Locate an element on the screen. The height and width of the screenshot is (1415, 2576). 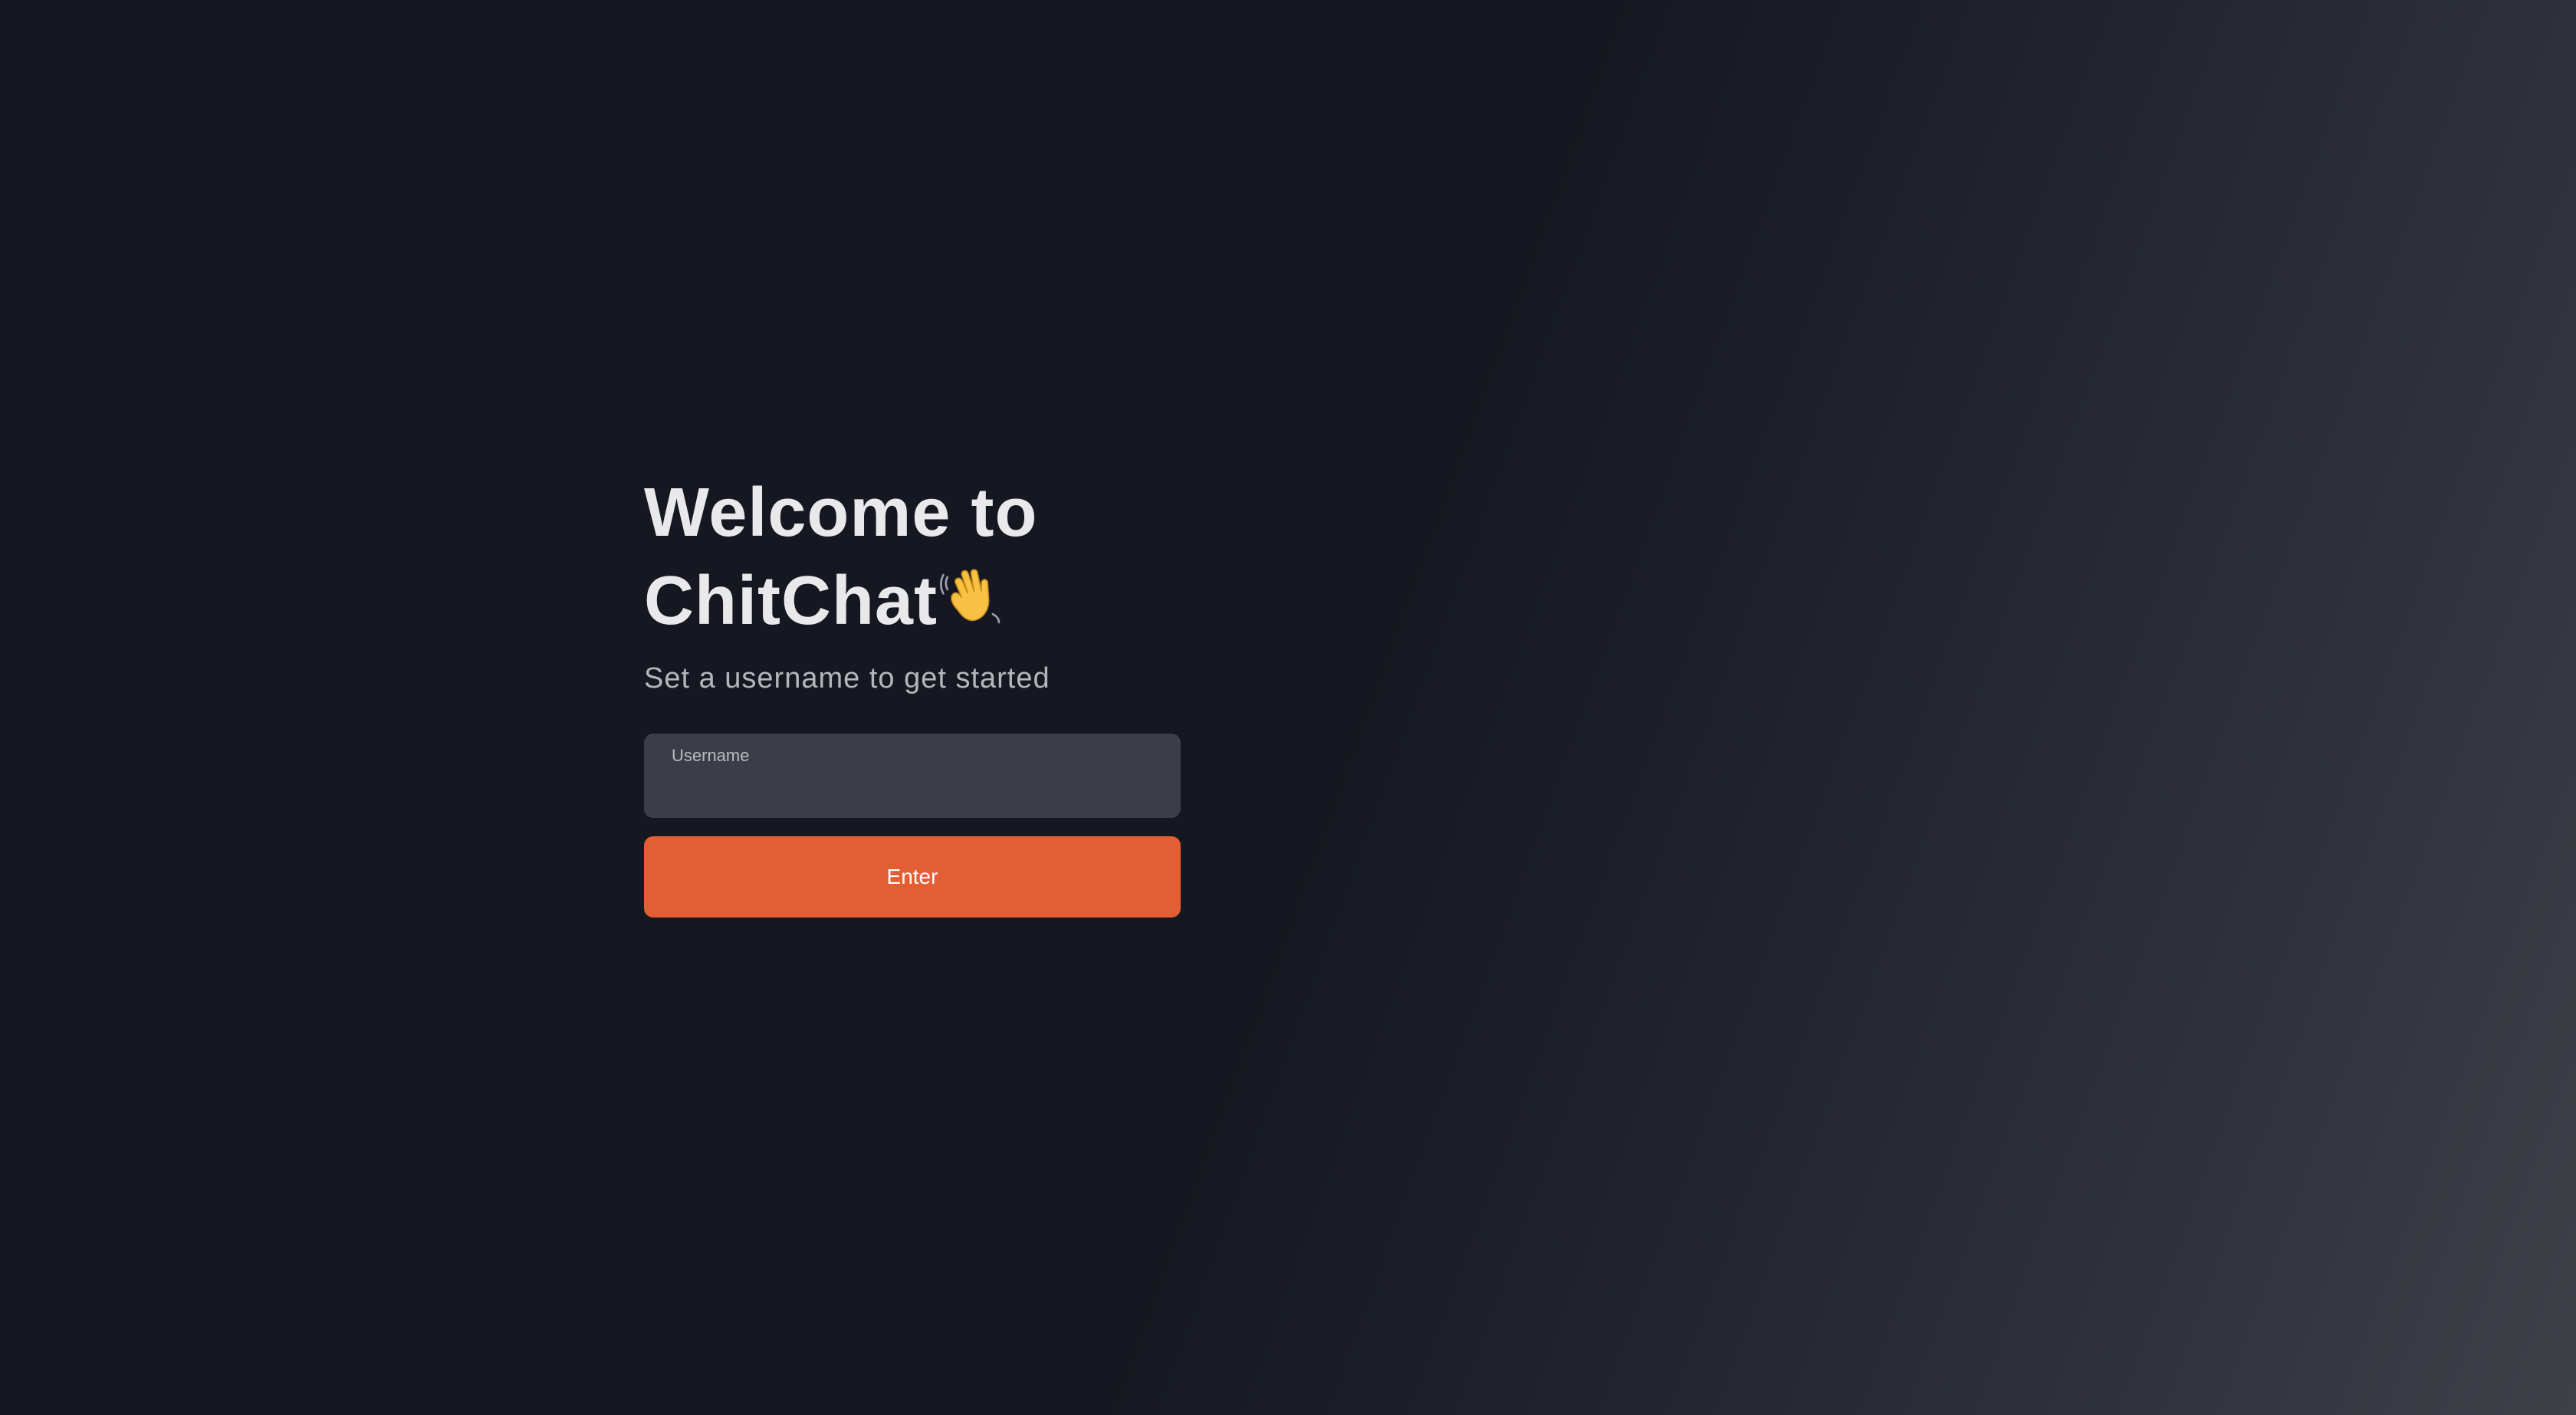
enter-button: Enter is located at coordinates (912, 877).